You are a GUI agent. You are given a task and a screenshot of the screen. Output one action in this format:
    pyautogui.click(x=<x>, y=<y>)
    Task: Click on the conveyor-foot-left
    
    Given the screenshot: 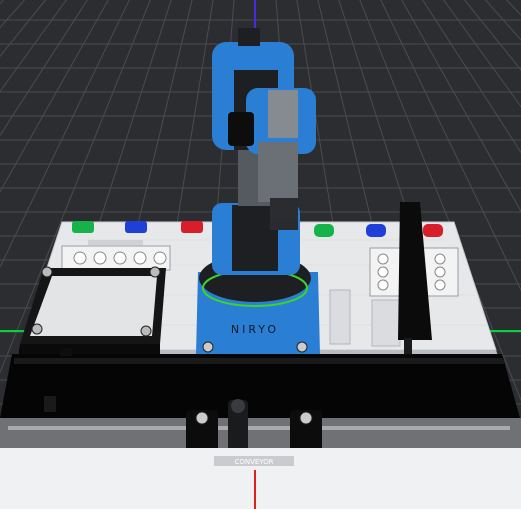 What is the action you would take?
    pyautogui.click(x=202, y=431)
    